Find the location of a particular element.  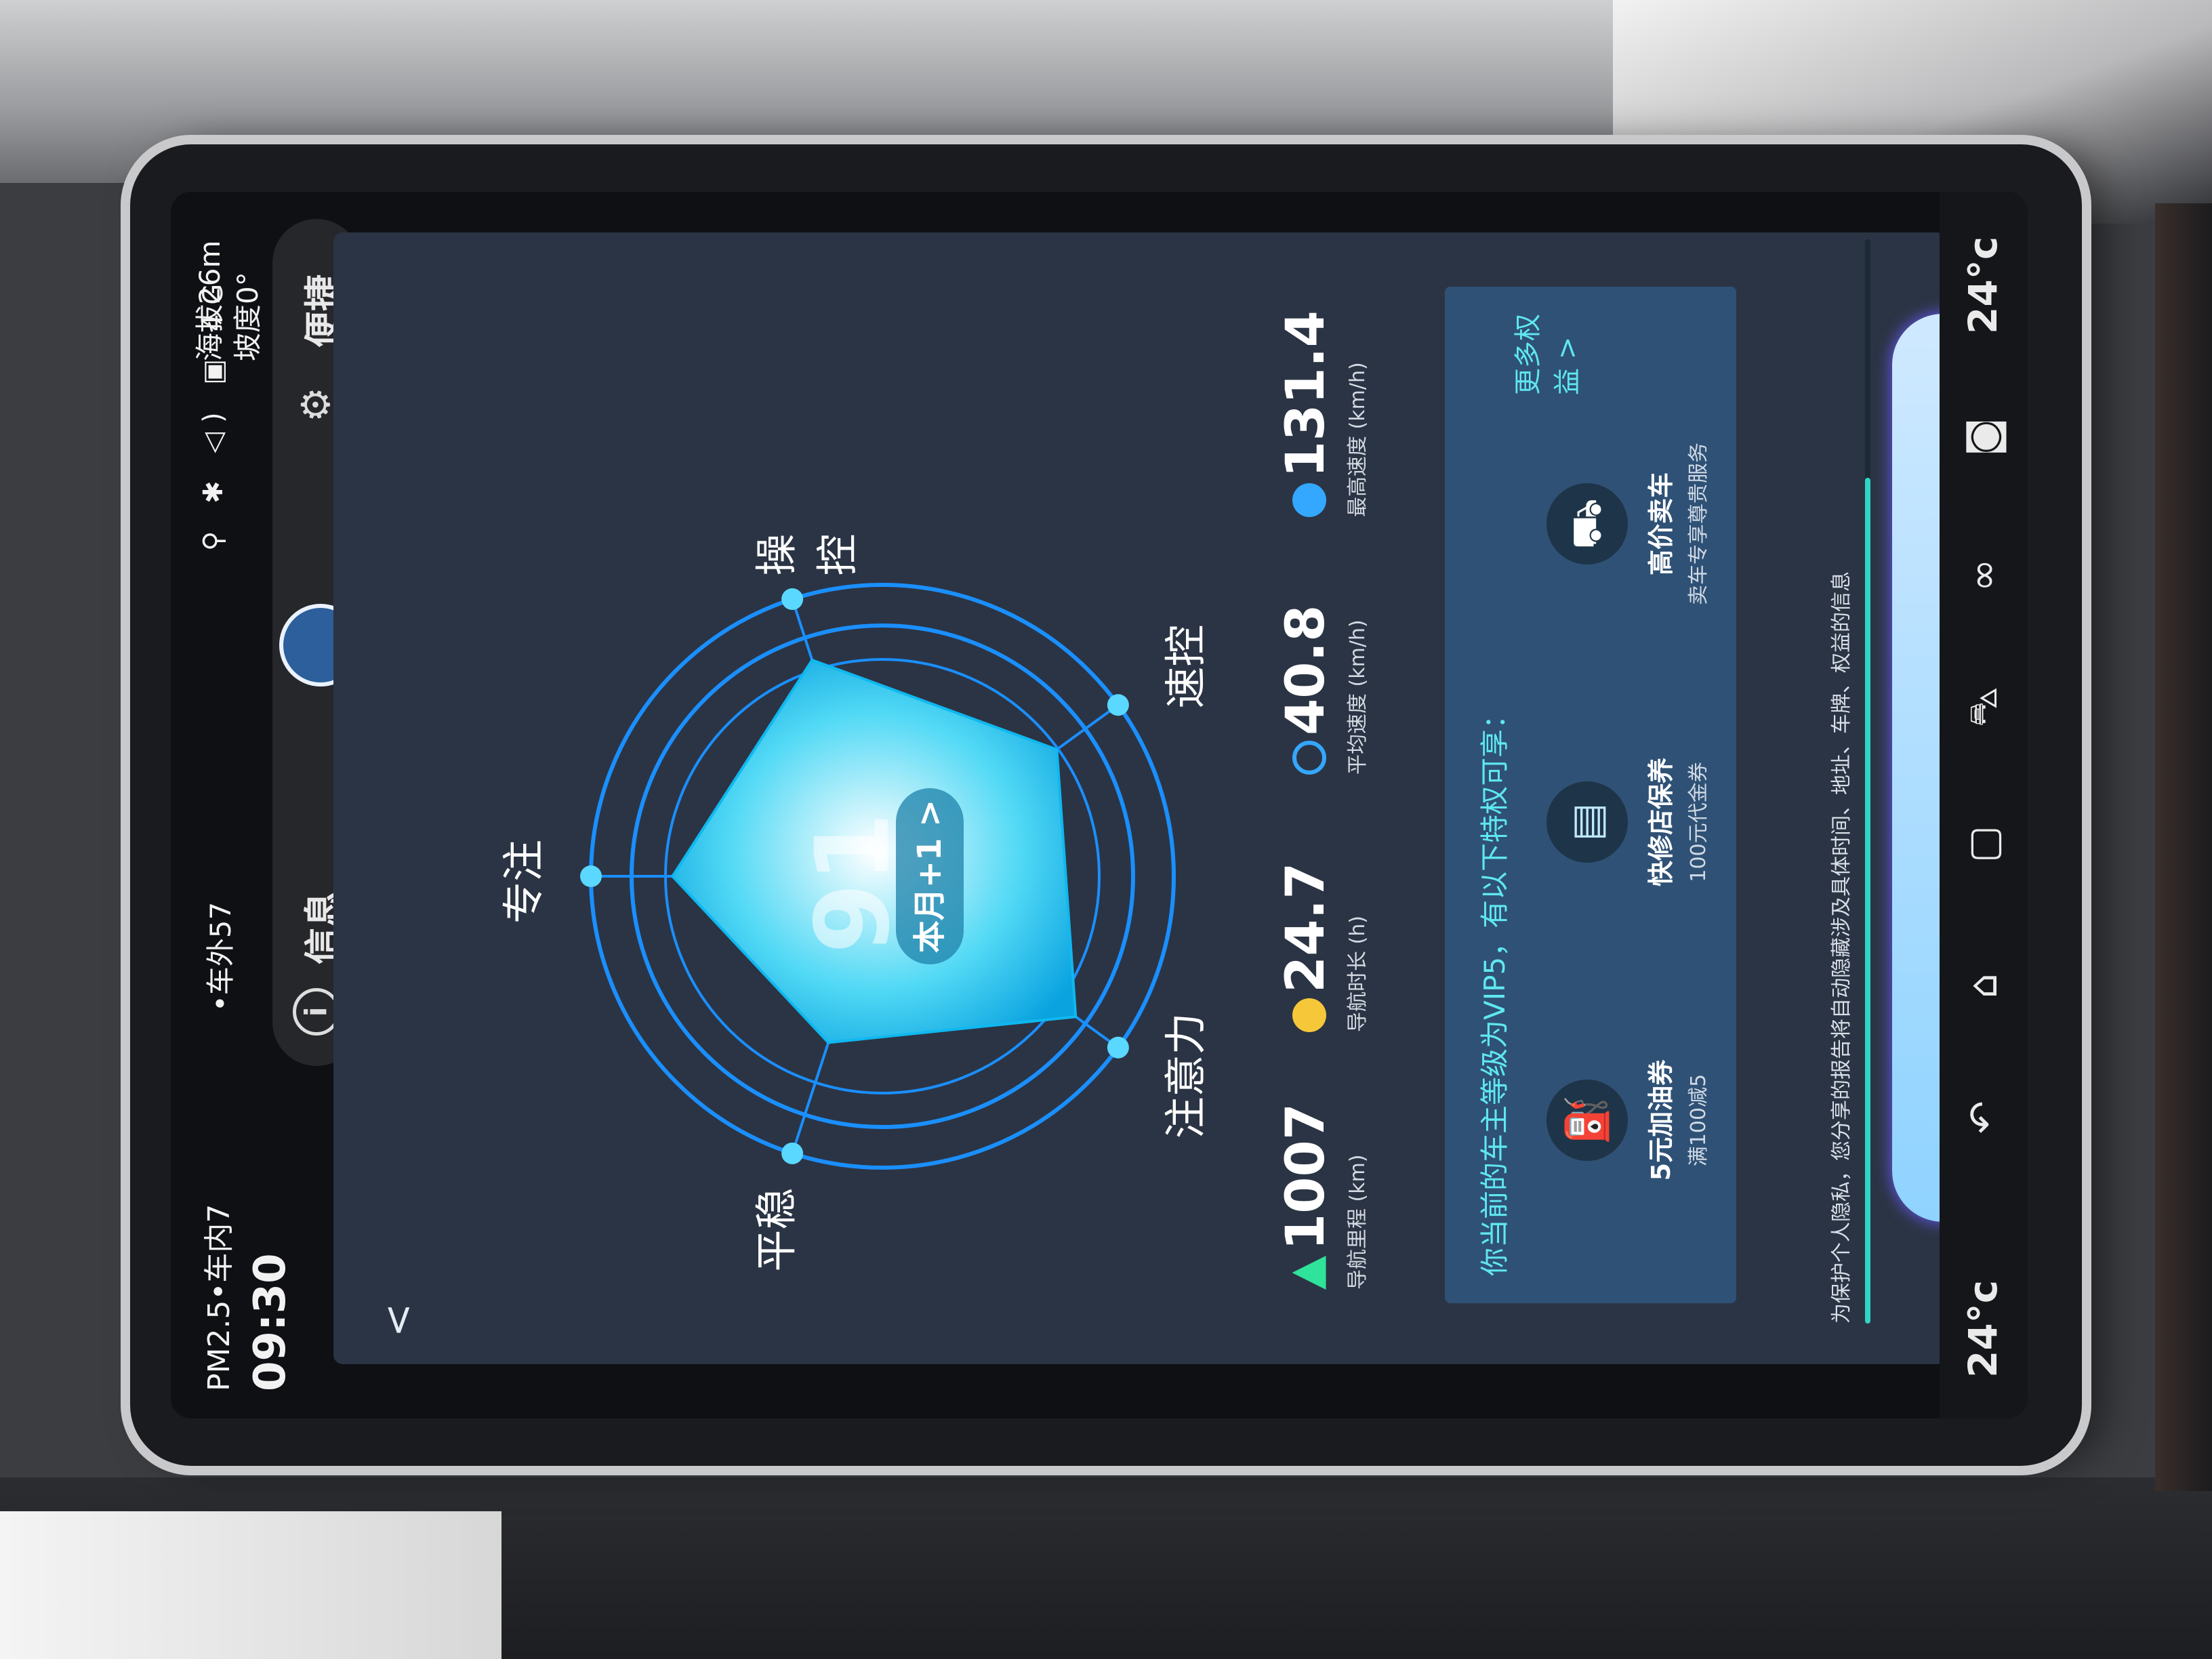

system-nav-bar: 24°c ↶ ⌂ ▢ ⛍ ∞ ◙ 24°c is located at coordinates (1984, 805).